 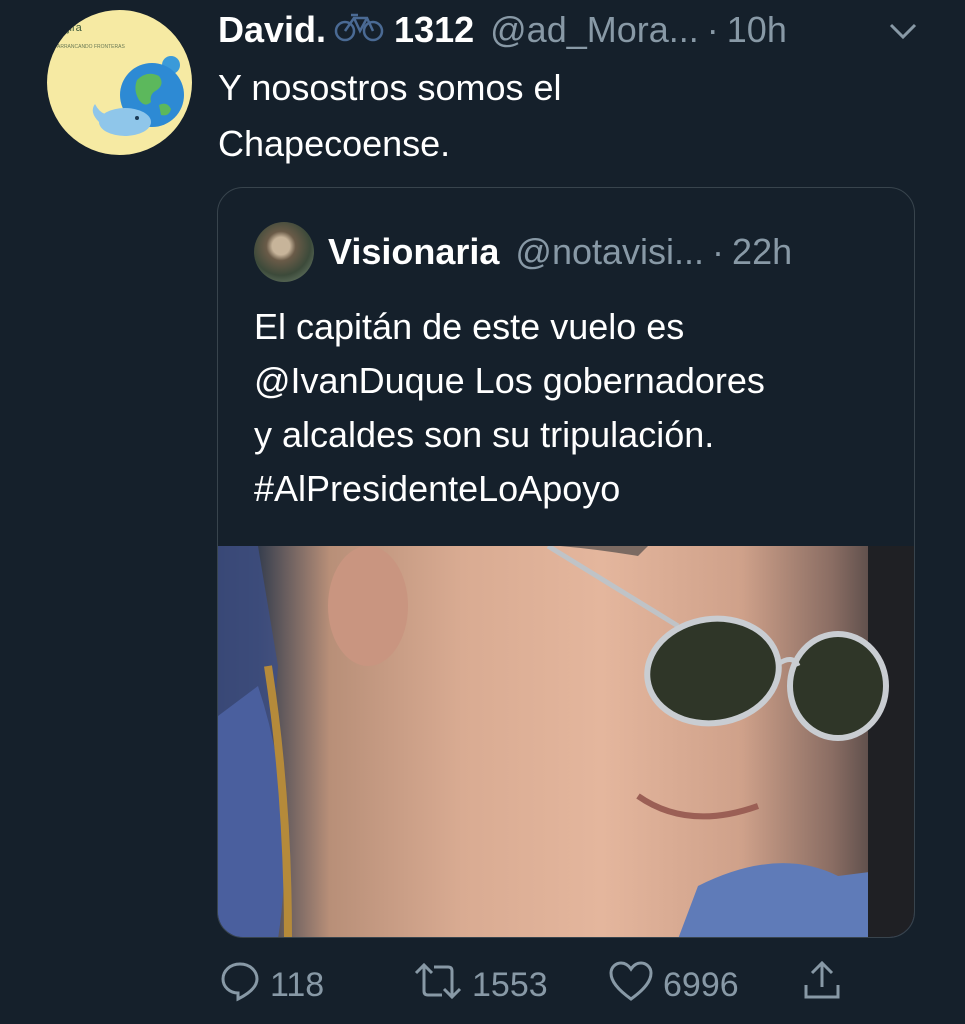 I want to click on author-name-suffix: 1312, so click(x=434, y=29).